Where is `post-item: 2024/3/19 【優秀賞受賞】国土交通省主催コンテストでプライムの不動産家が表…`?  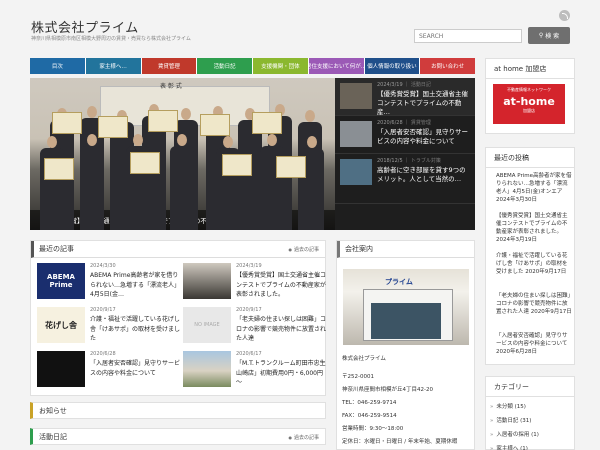 post-item: 2024/3/19 【優秀賞受賞】国土交通省主催コンテストでプライムの不動産家が表… is located at coordinates (256, 284).